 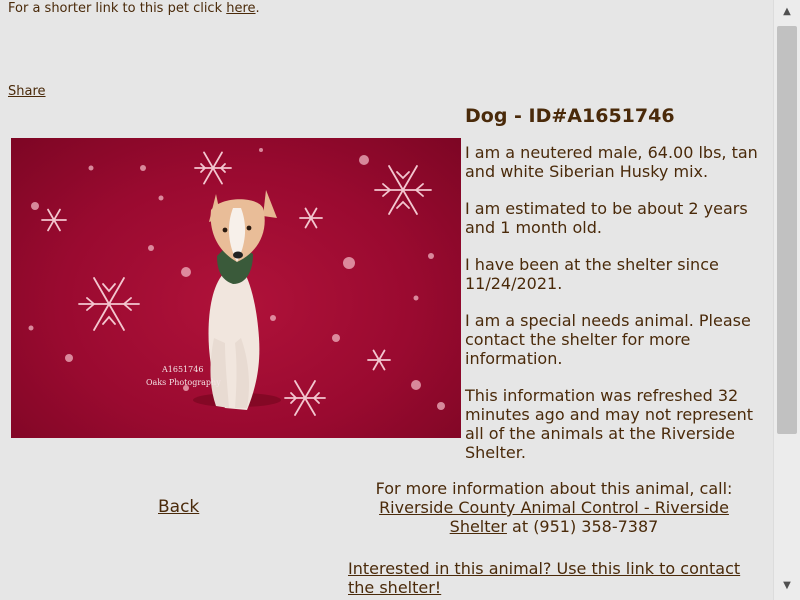 What do you see at coordinates (570, 116) in the screenshot?
I see `pet-title: Dog - ID#A1651746` at bounding box center [570, 116].